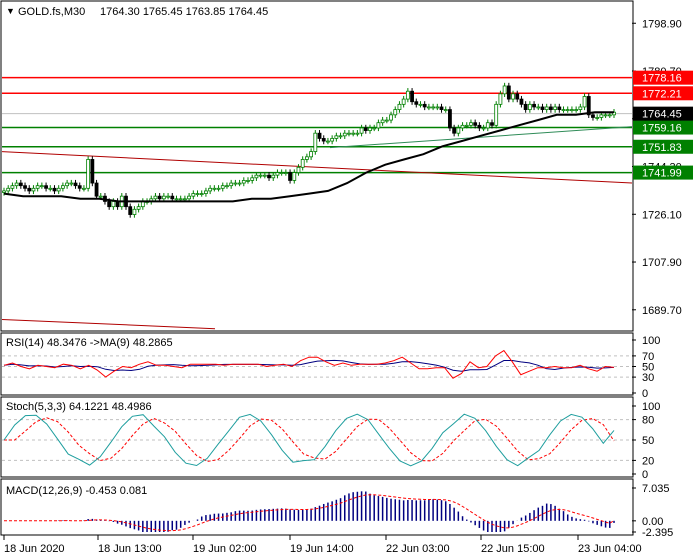 Image resolution: width=700 pixels, height=560 pixels. What do you see at coordinates (645, 394) in the screenshot?
I see `osc-tick-label: 0` at bounding box center [645, 394].